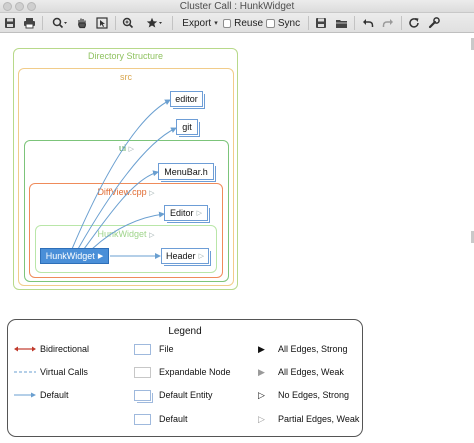 The height and width of the screenshot is (443, 474). What do you see at coordinates (142, 419) in the screenshot?
I see `default-node-sample` at bounding box center [142, 419].